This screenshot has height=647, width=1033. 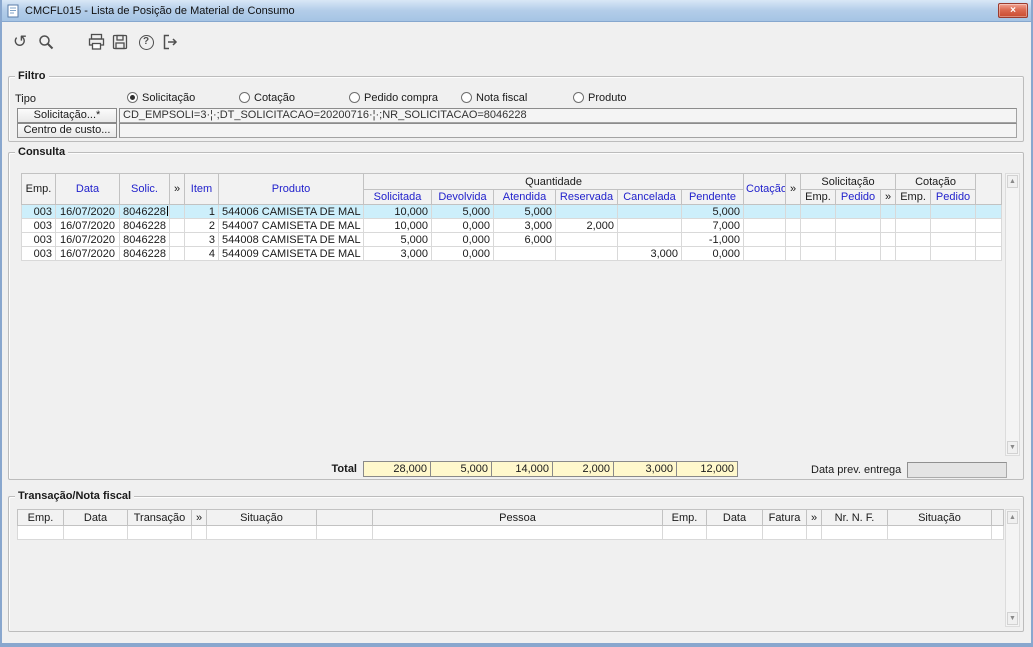 What do you see at coordinates (291, 189) in the screenshot?
I see `col-header-produto: Produto` at bounding box center [291, 189].